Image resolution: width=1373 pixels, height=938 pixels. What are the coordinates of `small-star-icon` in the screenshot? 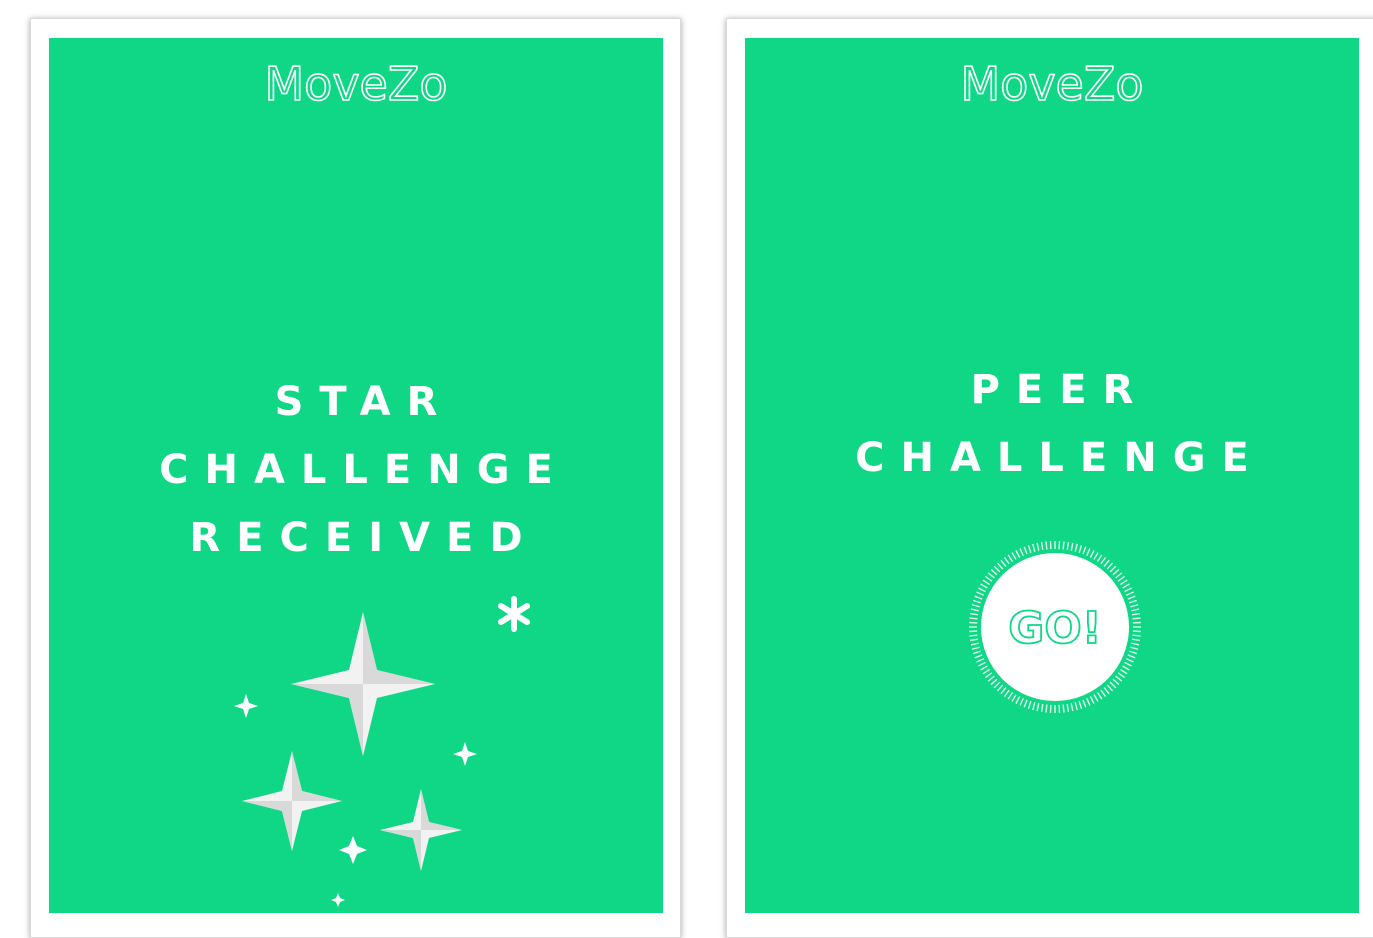 It's located at (421, 830).